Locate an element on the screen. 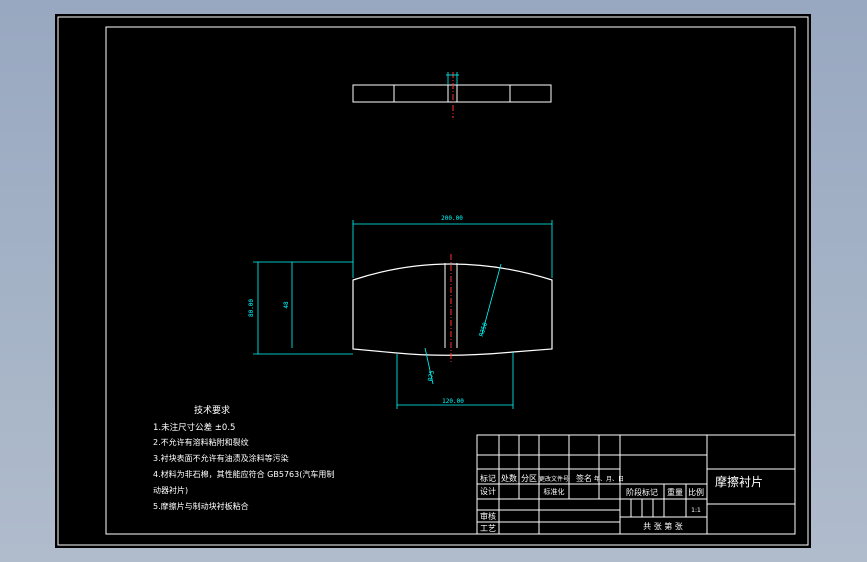 The width and height of the screenshot is (867, 562). tech-item: 4.材料为非石棉，其性能应符合 GB5763(汽车用制 is located at coordinates (243, 474).